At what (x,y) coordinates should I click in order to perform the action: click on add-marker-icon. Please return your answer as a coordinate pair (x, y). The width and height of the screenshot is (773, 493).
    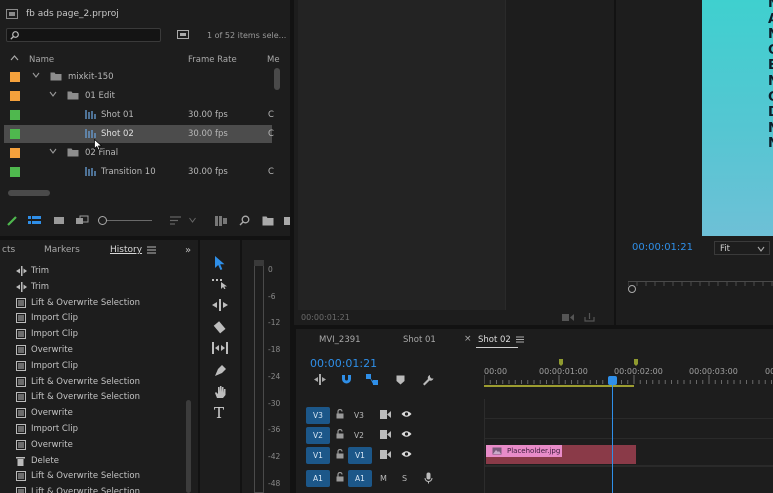
    Looking at the image, I should click on (400, 380).